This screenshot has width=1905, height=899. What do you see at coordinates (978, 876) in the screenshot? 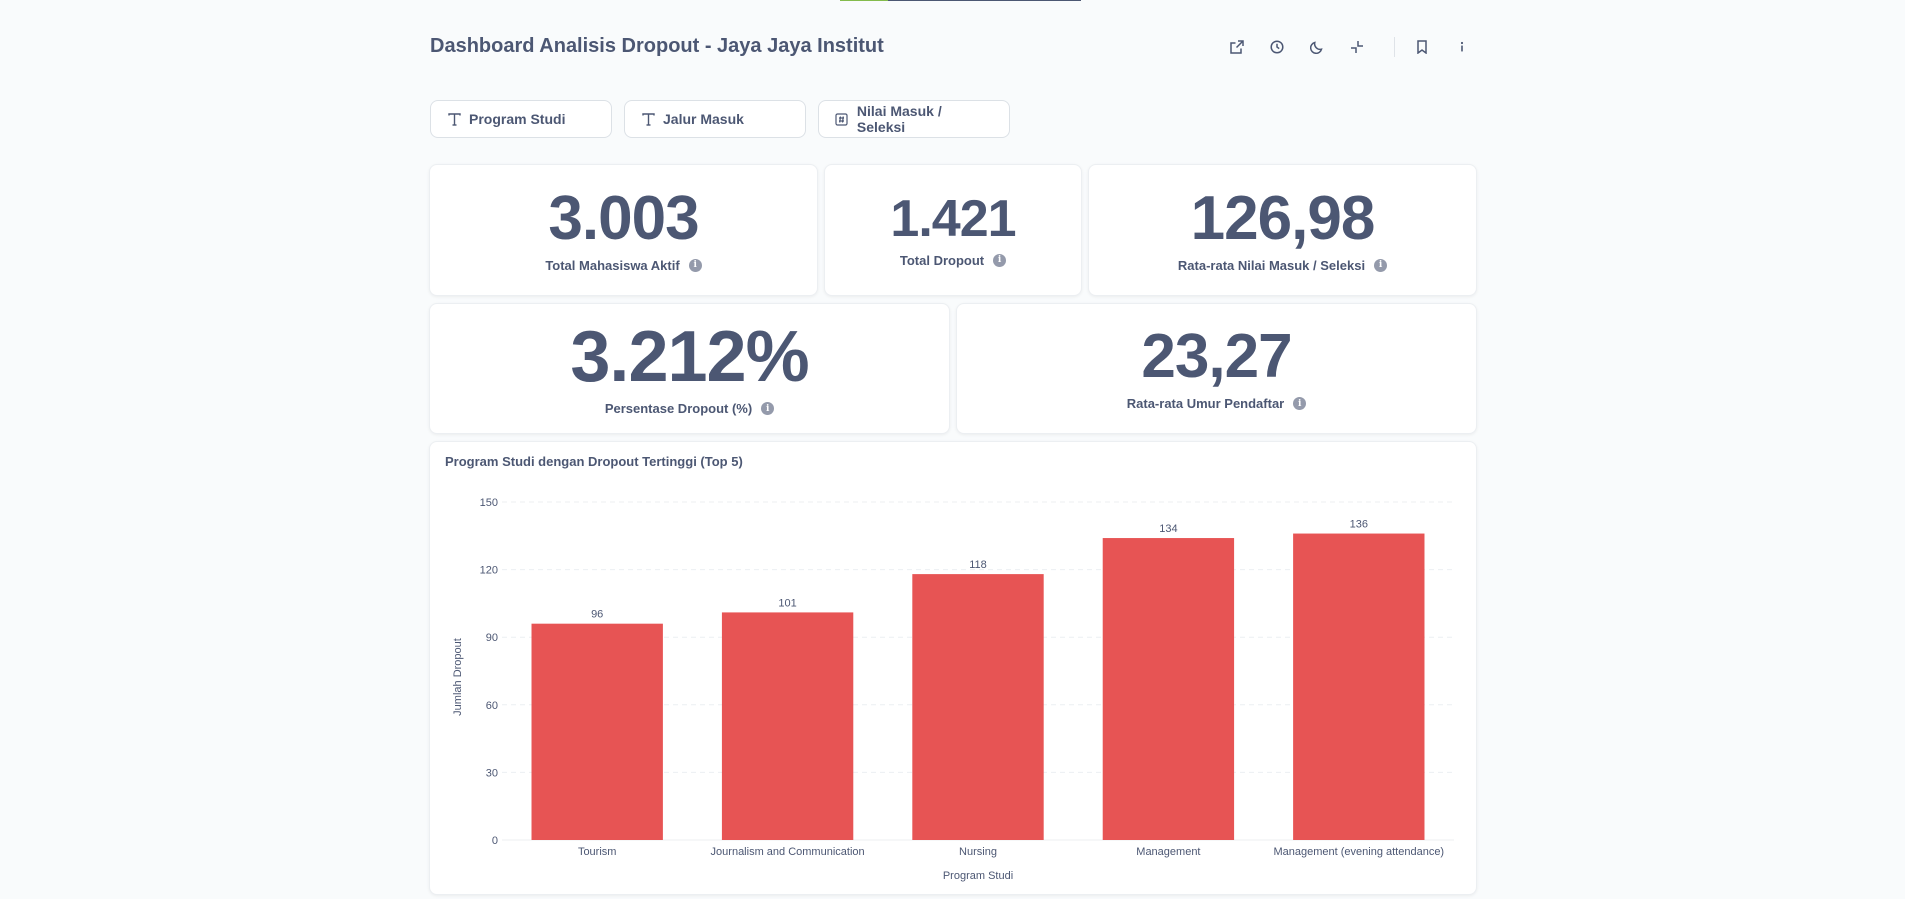
I see `x-axis-title: Program Studi` at bounding box center [978, 876].